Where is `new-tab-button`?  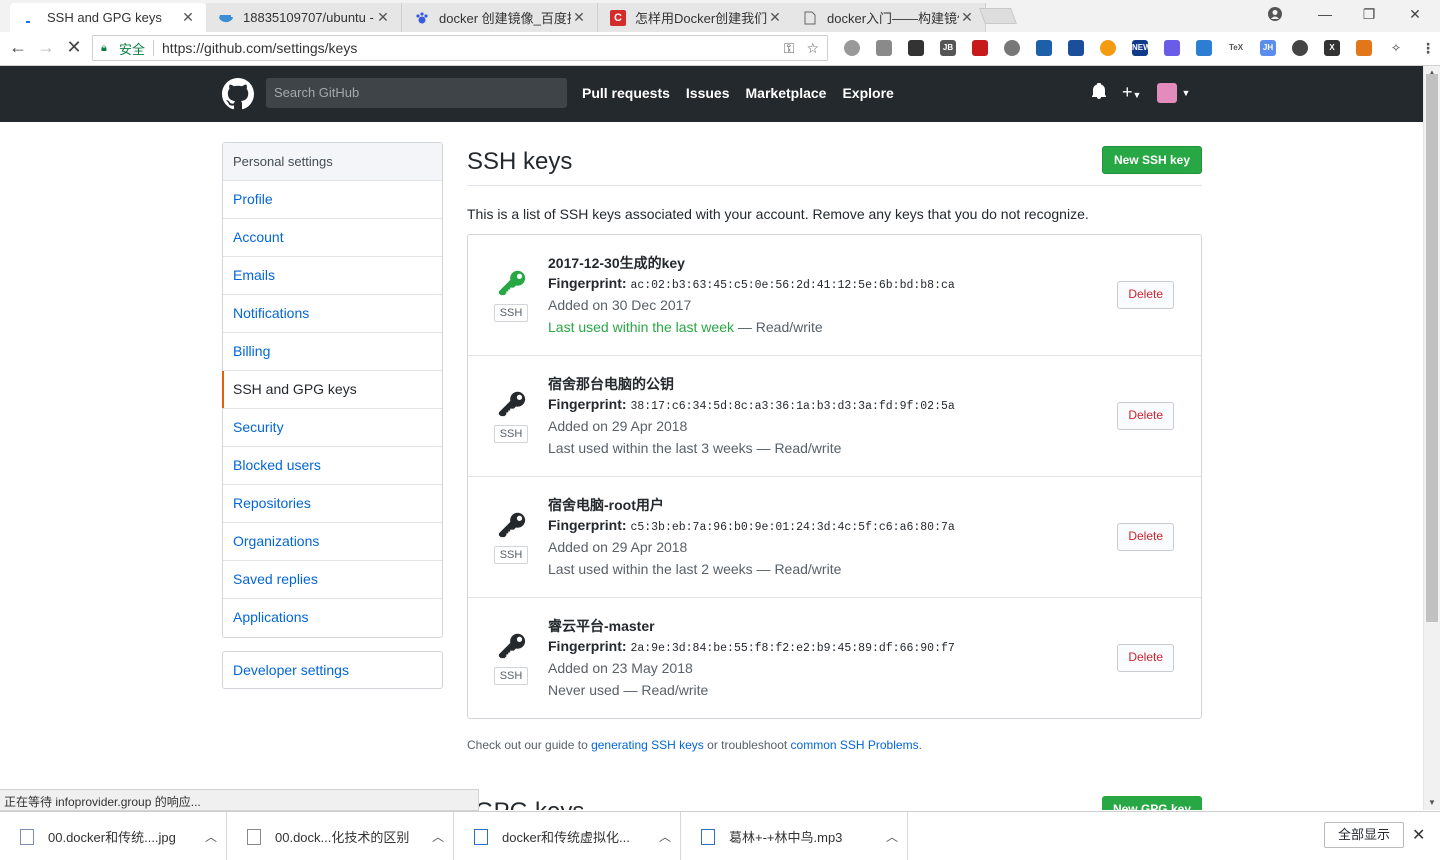
new-tab-button is located at coordinates (998, 16).